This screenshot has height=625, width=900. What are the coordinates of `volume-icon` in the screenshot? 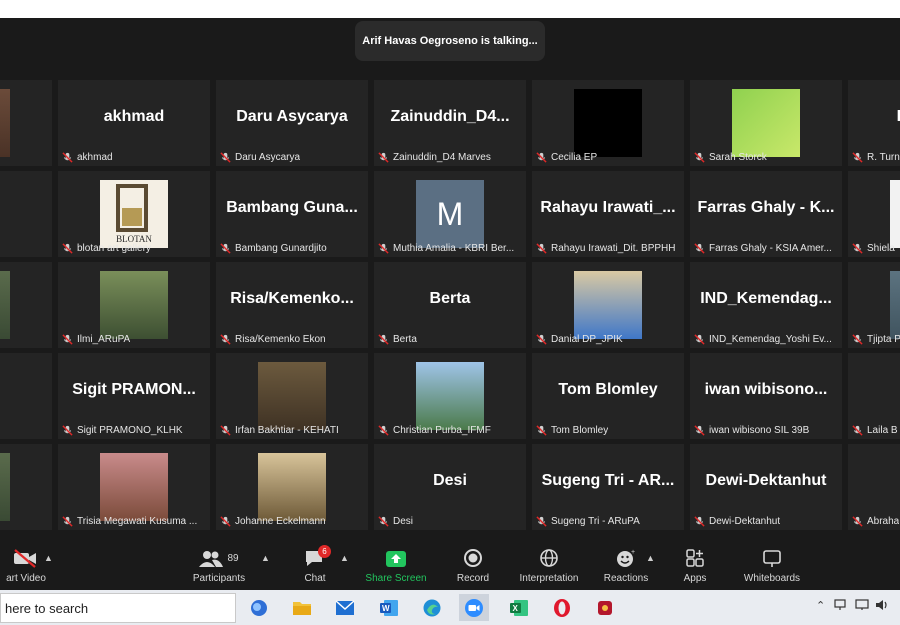 It's located at (882, 606).